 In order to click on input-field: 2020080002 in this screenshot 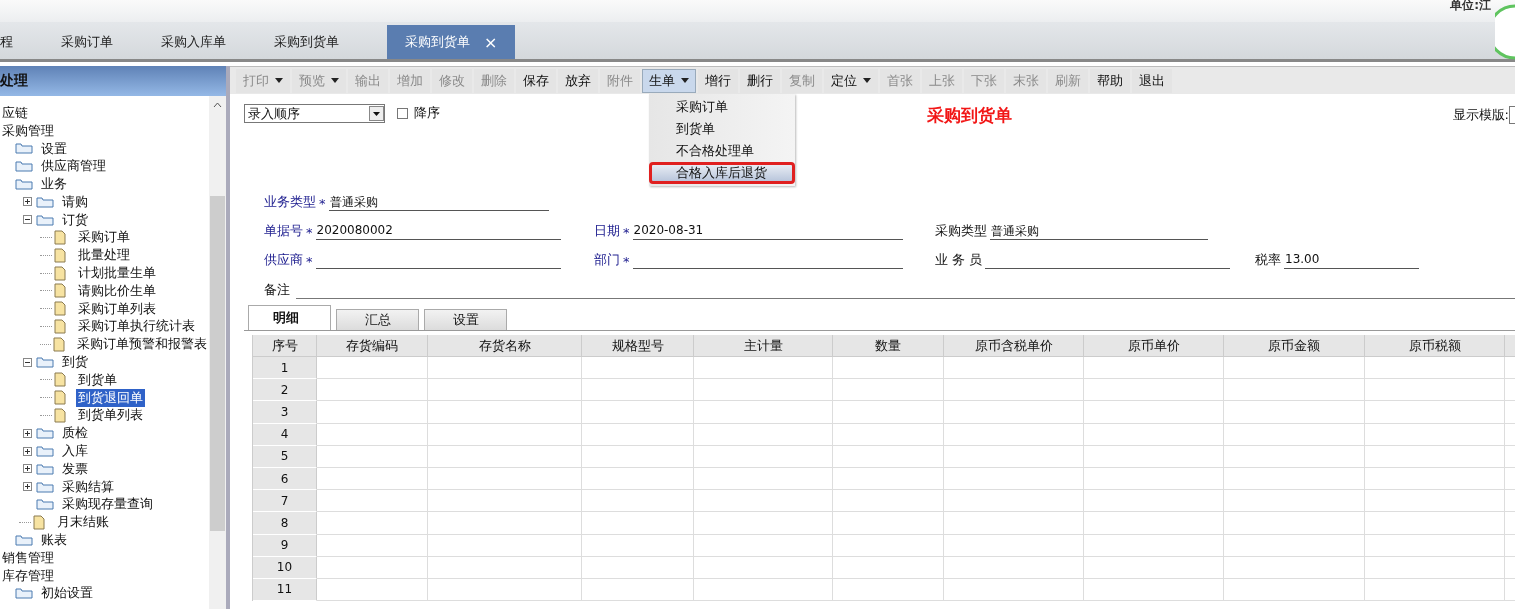, I will do `click(438, 231)`.